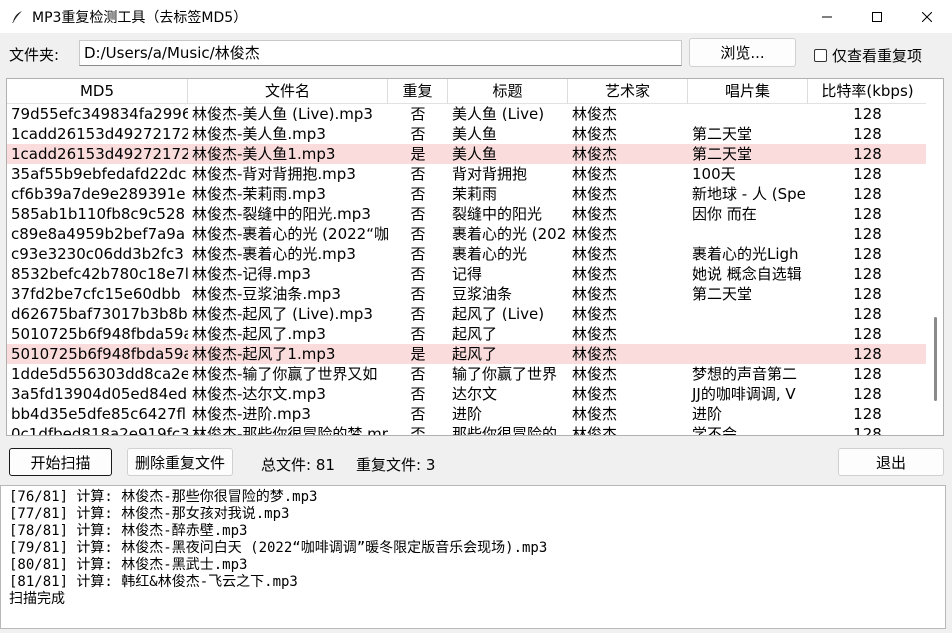  I want to click on cell-album: 学不会, so click(715, 430).